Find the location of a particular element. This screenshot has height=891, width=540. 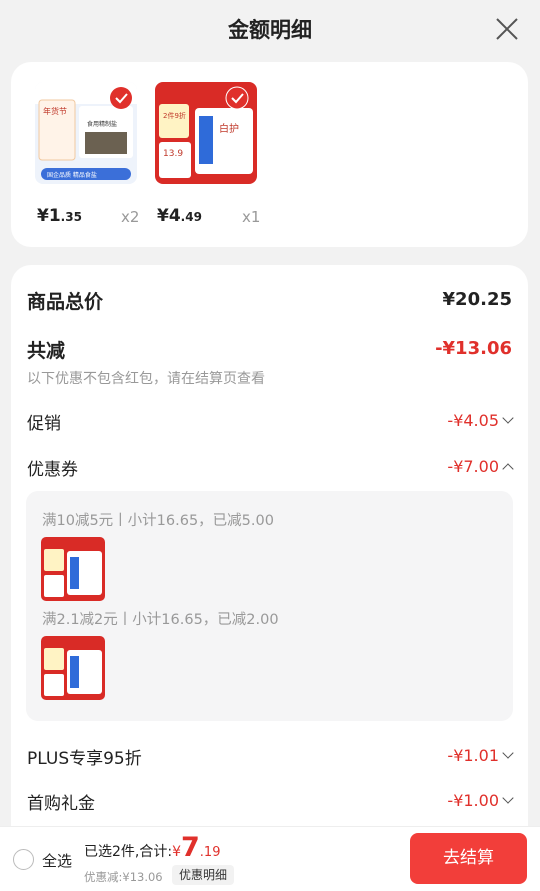

amount-symbol: ¥ is located at coordinates (176, 852).